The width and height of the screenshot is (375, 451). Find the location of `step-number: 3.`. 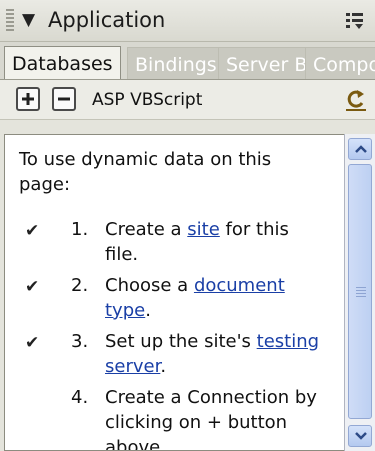

step-number: 3. is located at coordinates (80, 341).